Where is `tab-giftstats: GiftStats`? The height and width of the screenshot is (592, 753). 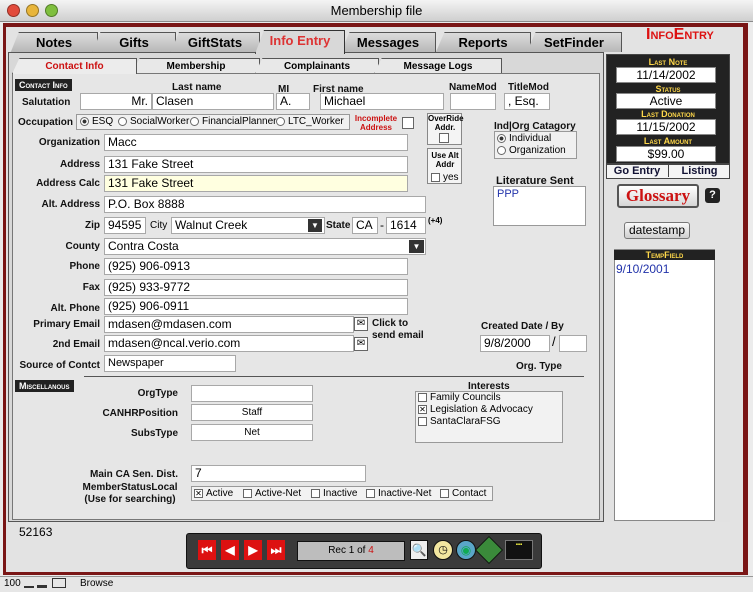 tab-giftstats: GiftStats is located at coordinates (215, 43).